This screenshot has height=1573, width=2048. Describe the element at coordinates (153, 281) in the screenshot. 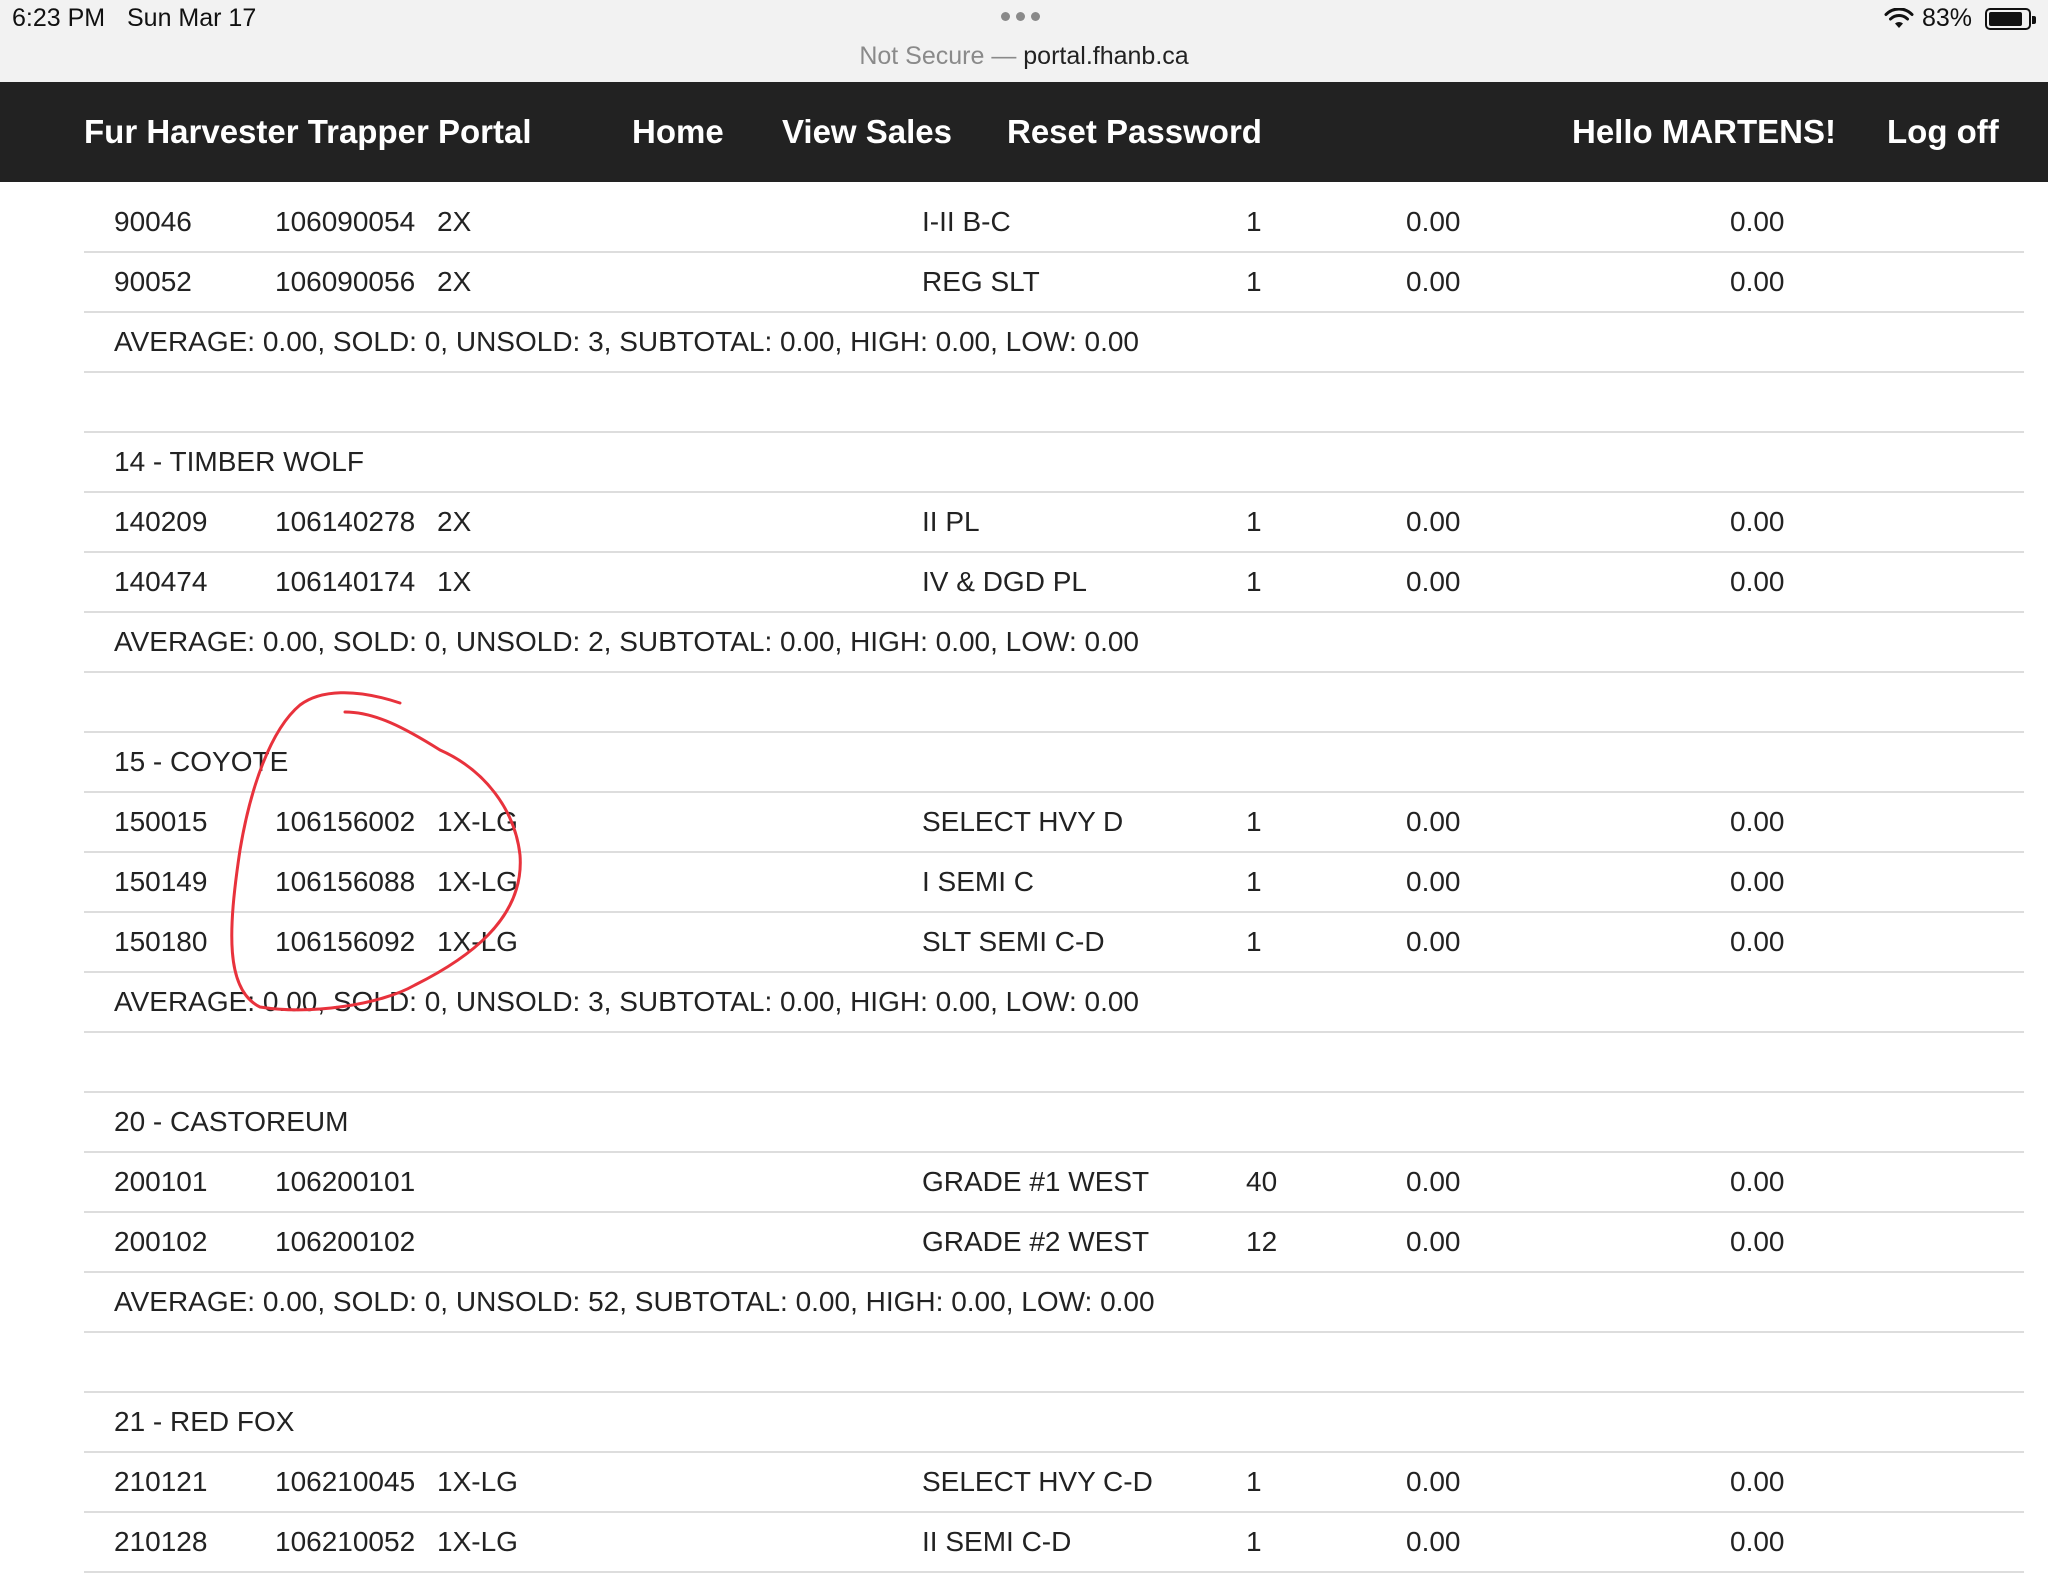

I see `lot-number-cell: 90052` at that location.